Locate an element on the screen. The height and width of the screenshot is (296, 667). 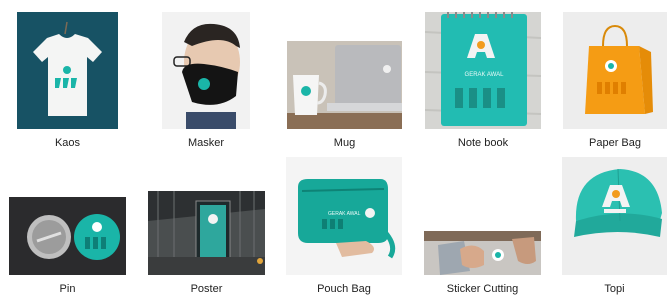
item-label: Paper Bag is located at coordinates (615, 143).